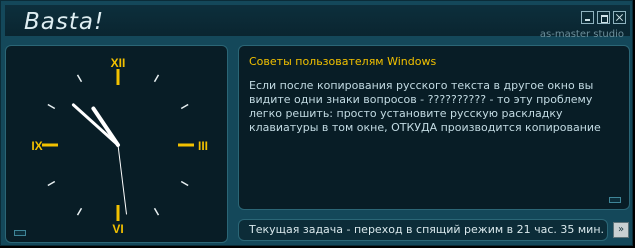 This screenshot has height=248, width=635. I want to click on maximize-icon, so click(603, 17).